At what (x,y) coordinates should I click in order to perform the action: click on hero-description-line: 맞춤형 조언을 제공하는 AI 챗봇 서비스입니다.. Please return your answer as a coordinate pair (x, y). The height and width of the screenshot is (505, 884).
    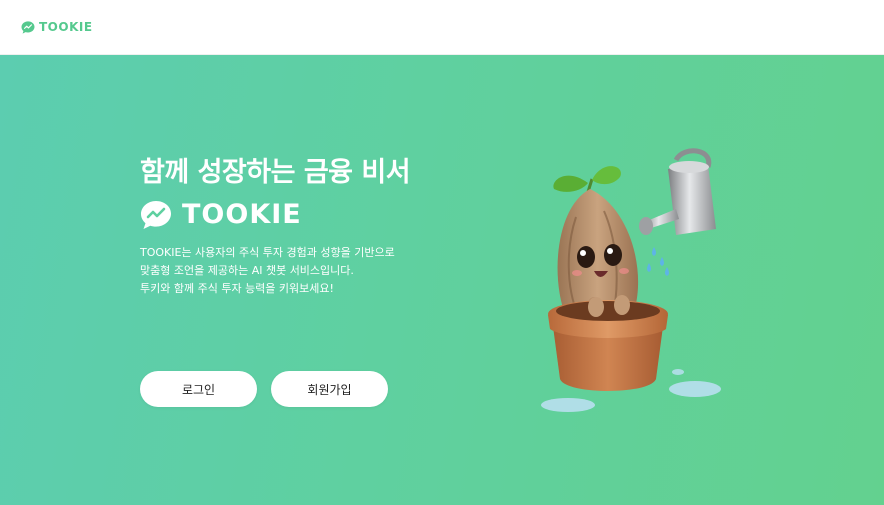
    Looking at the image, I should click on (247, 270).